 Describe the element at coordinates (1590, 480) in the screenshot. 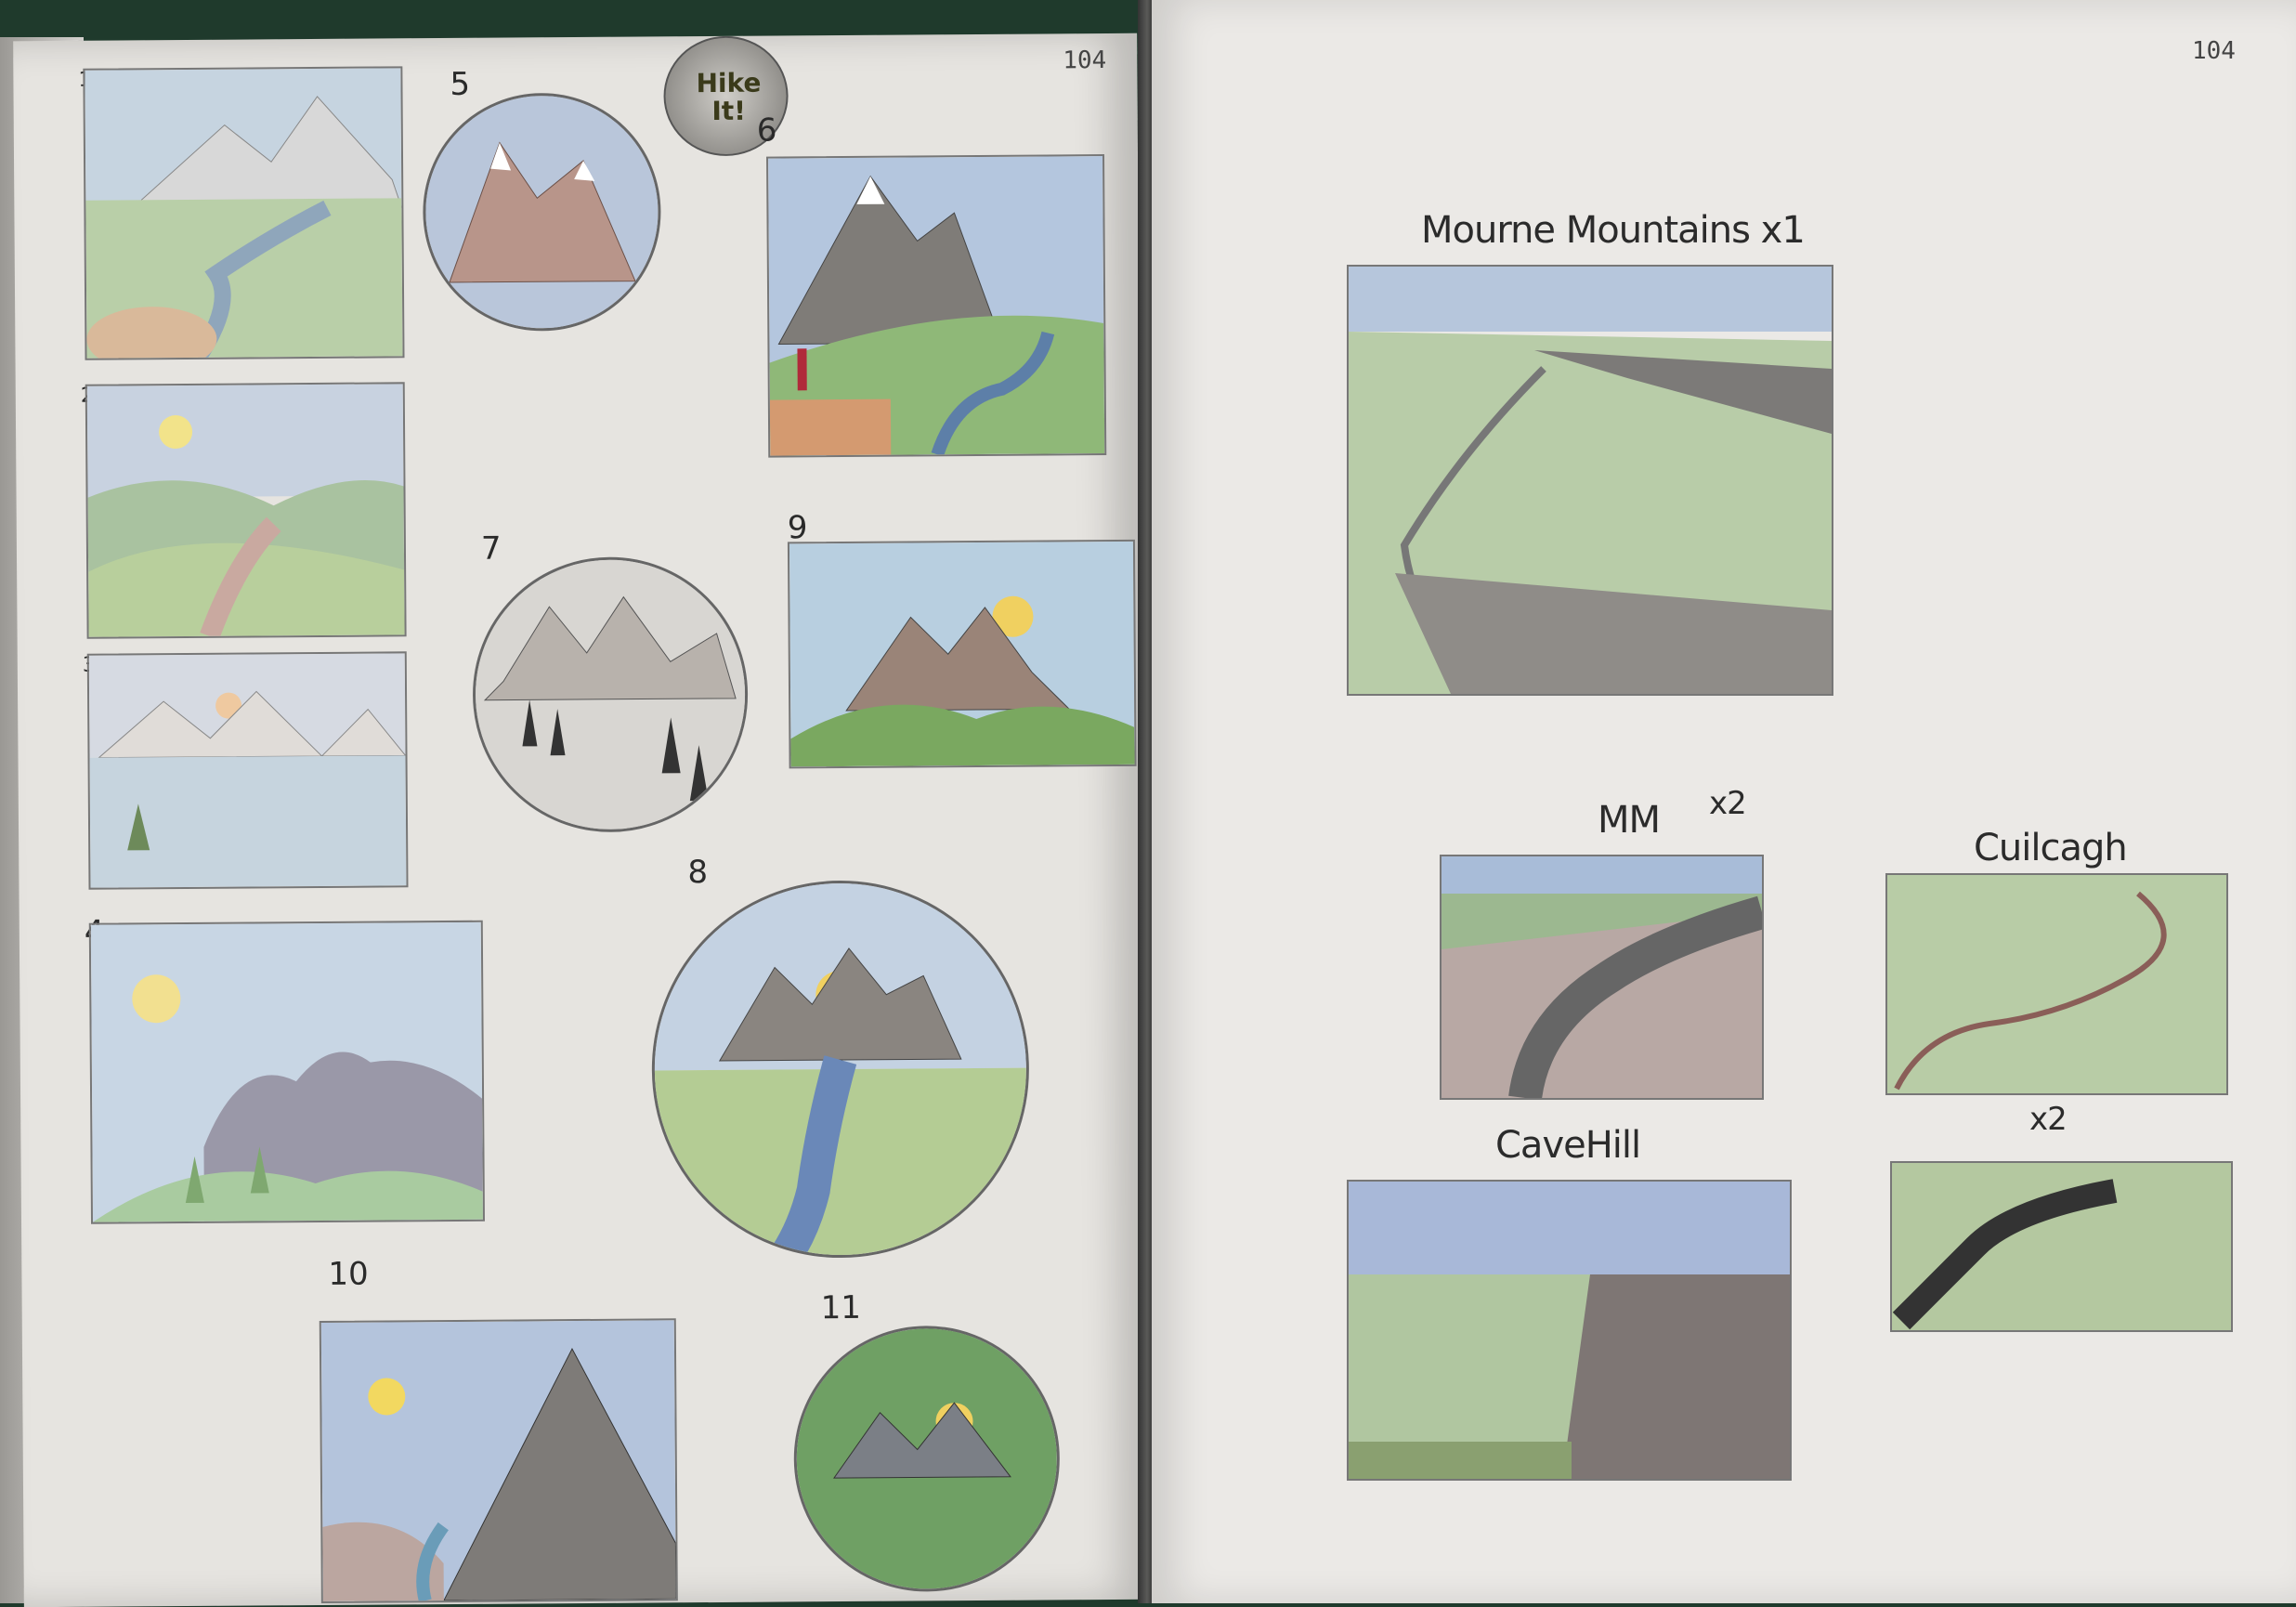

I see `mourne-mountains-sketch` at that location.